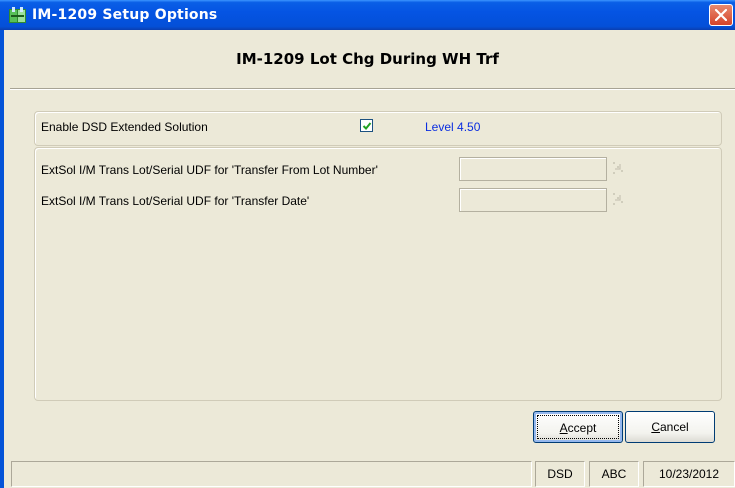 The height and width of the screenshot is (488, 735). Describe the element at coordinates (563, 428) in the screenshot. I see `accept-hotkey: A` at that location.